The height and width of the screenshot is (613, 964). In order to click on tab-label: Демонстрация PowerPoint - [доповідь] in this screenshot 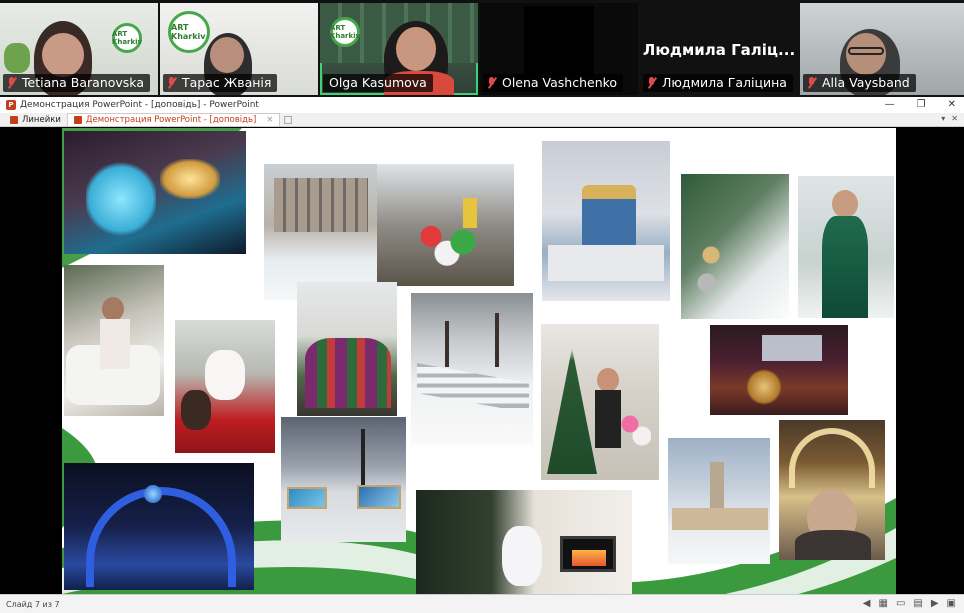, I will do `click(171, 120)`.